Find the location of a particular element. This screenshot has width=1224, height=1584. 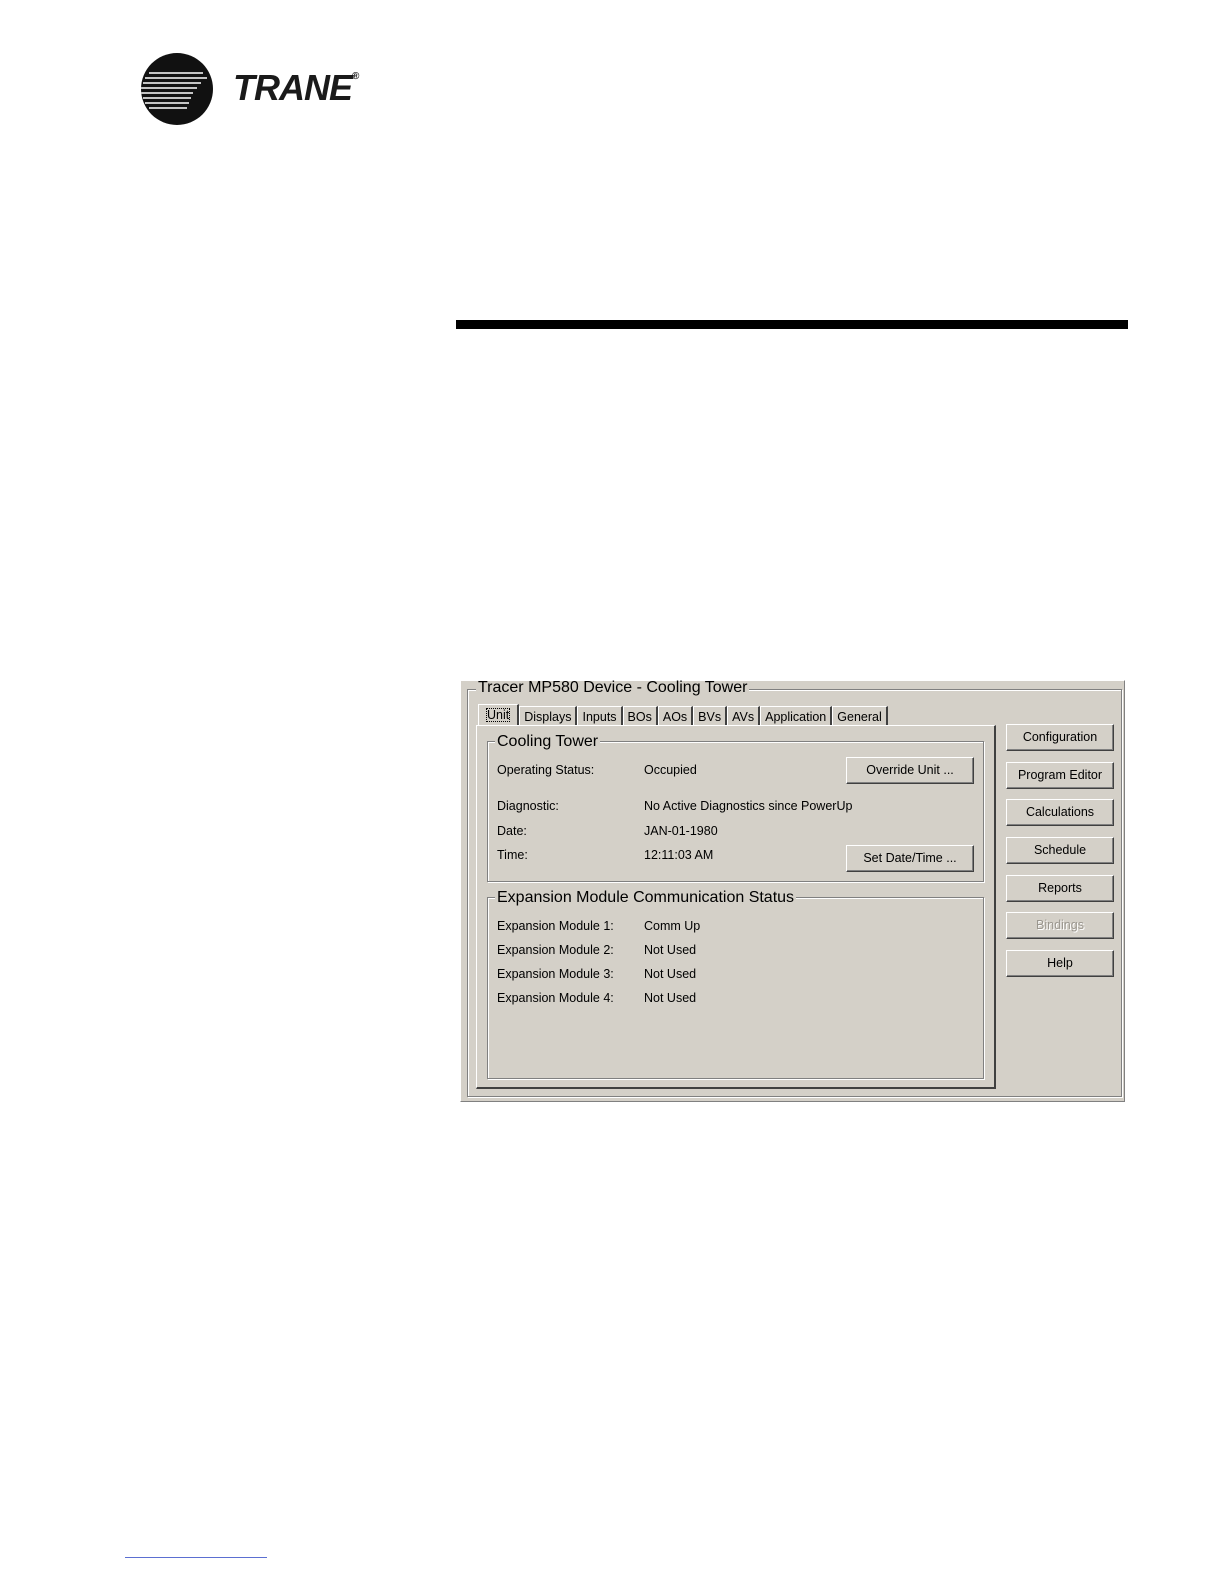

cooling-tower-legend: Cooling Tower is located at coordinates (548, 741).